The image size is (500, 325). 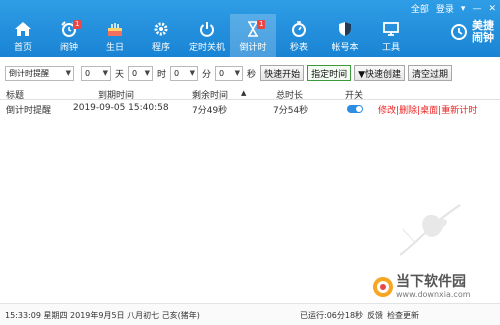 What do you see at coordinates (459, 111) in the screenshot?
I see `restart-timer-link: 重新计时` at bounding box center [459, 111].